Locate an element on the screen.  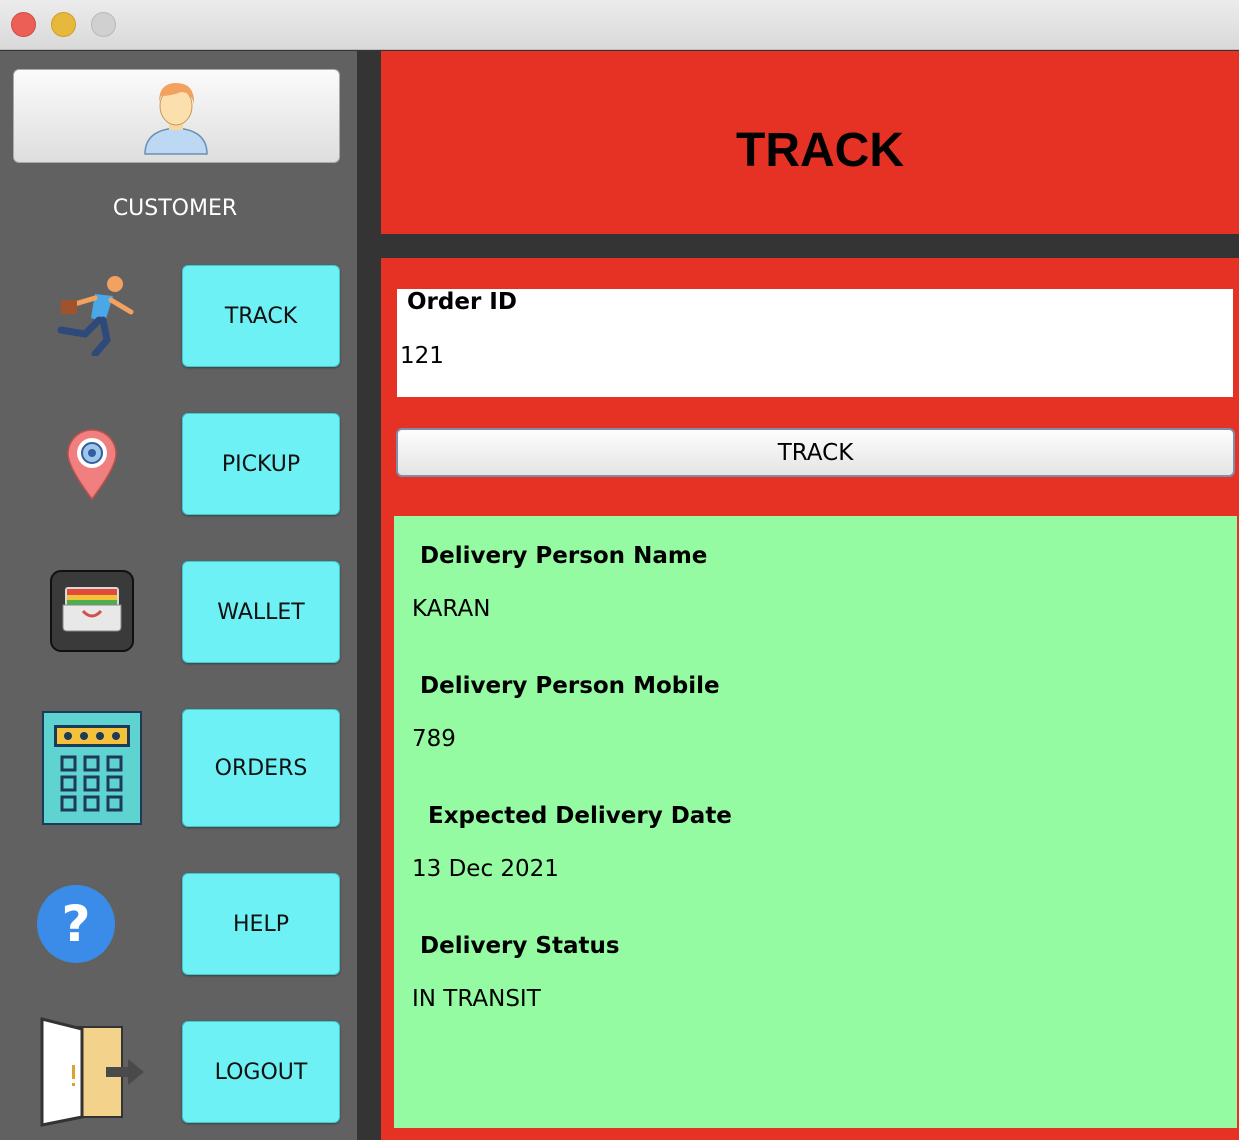
title-bar is located at coordinates (619, 25).